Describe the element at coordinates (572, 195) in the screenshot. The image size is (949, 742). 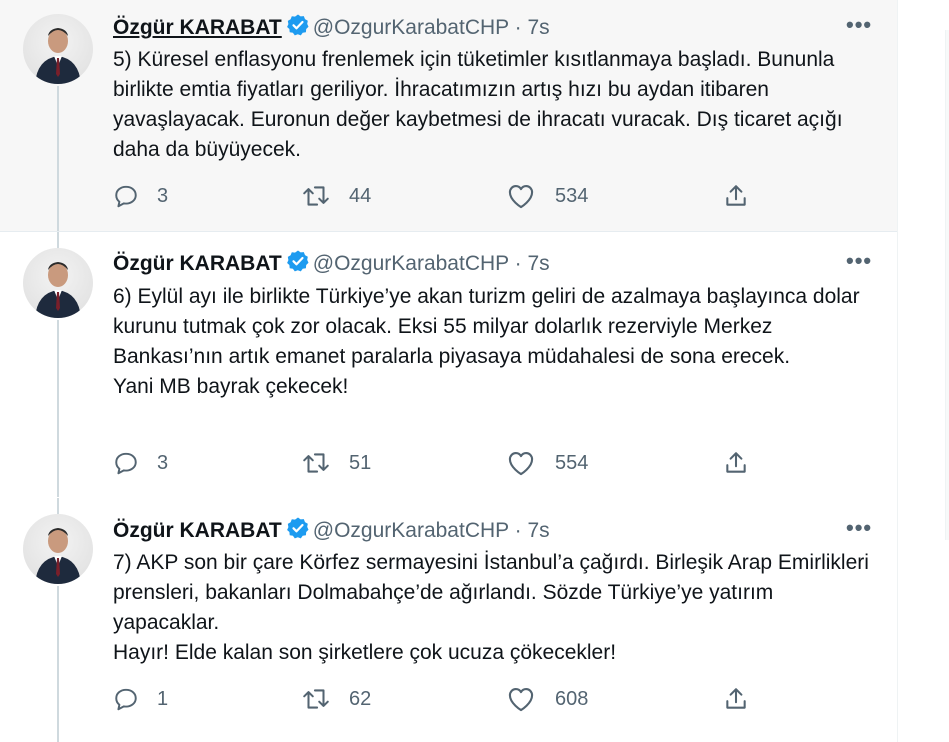
I see `like-count: 534` at that location.